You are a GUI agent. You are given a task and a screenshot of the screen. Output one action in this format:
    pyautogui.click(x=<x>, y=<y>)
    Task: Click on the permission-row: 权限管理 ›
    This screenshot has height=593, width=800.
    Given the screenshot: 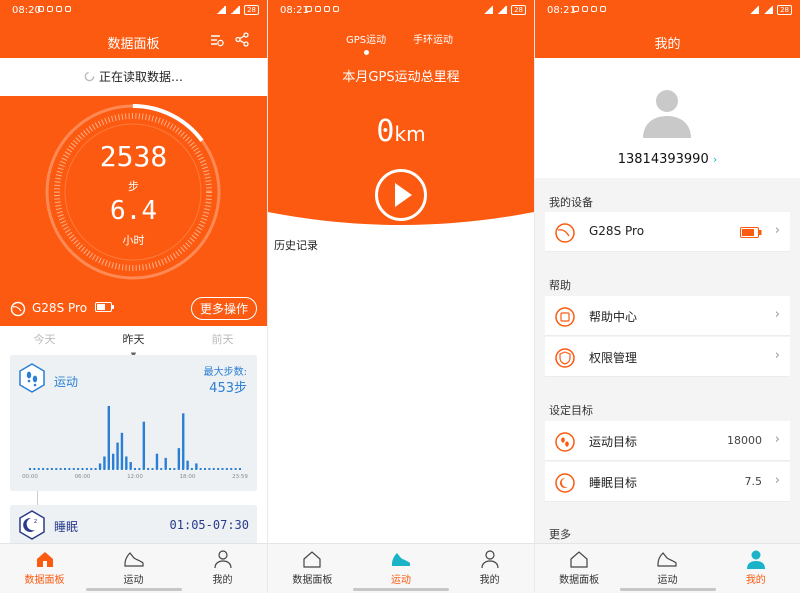 What is the action you would take?
    pyautogui.click(x=667, y=357)
    